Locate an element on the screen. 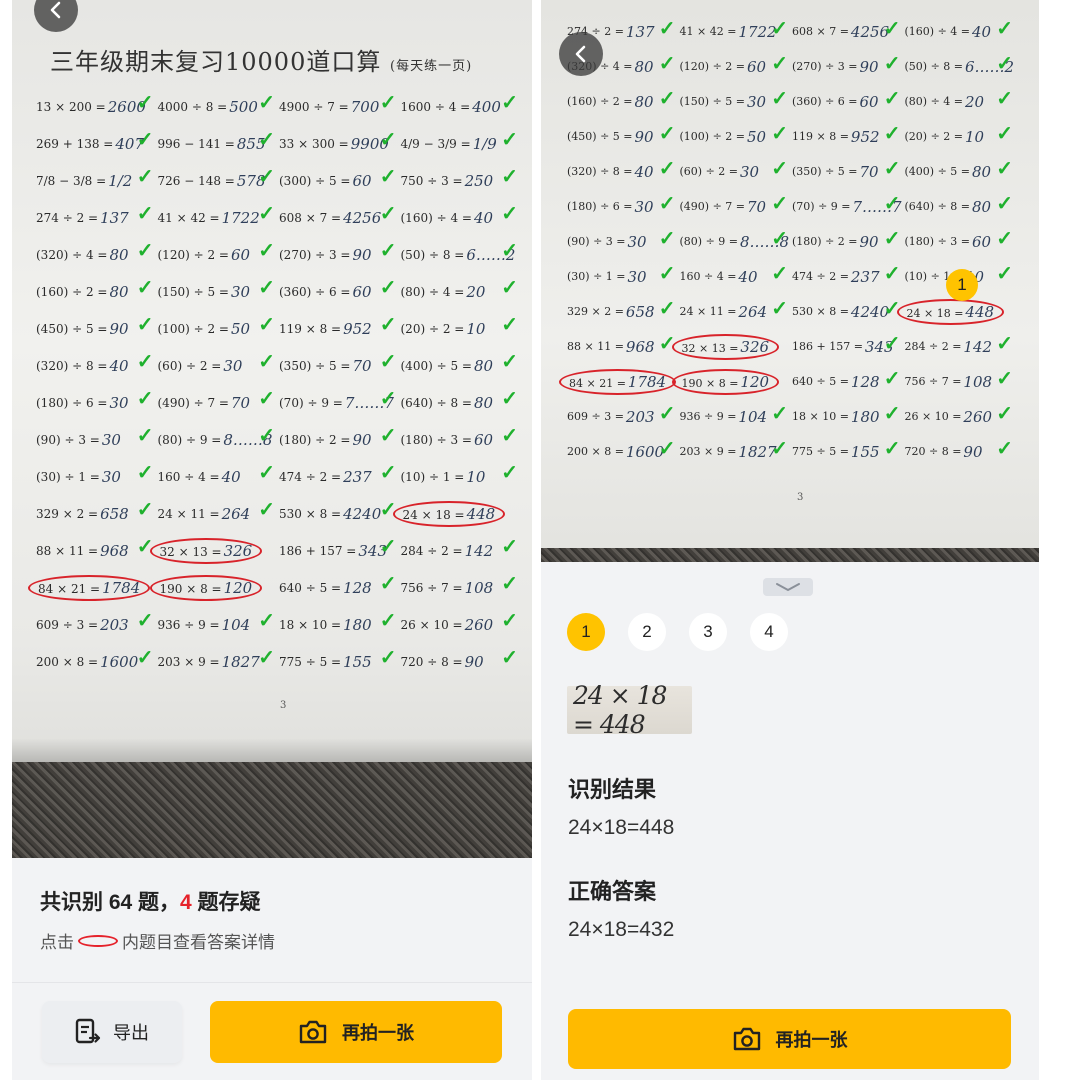 The width and height of the screenshot is (1080, 1080). camera-icon is located at coordinates (313, 1032).